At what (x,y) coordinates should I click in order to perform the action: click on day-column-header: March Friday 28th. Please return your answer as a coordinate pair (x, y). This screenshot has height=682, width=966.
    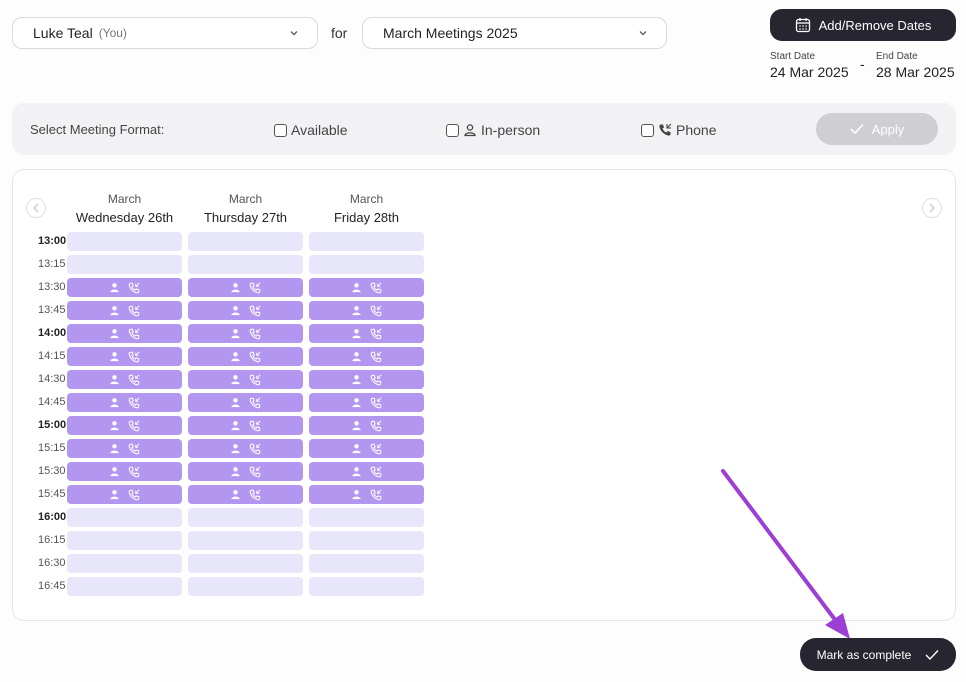
    Looking at the image, I should click on (366, 208).